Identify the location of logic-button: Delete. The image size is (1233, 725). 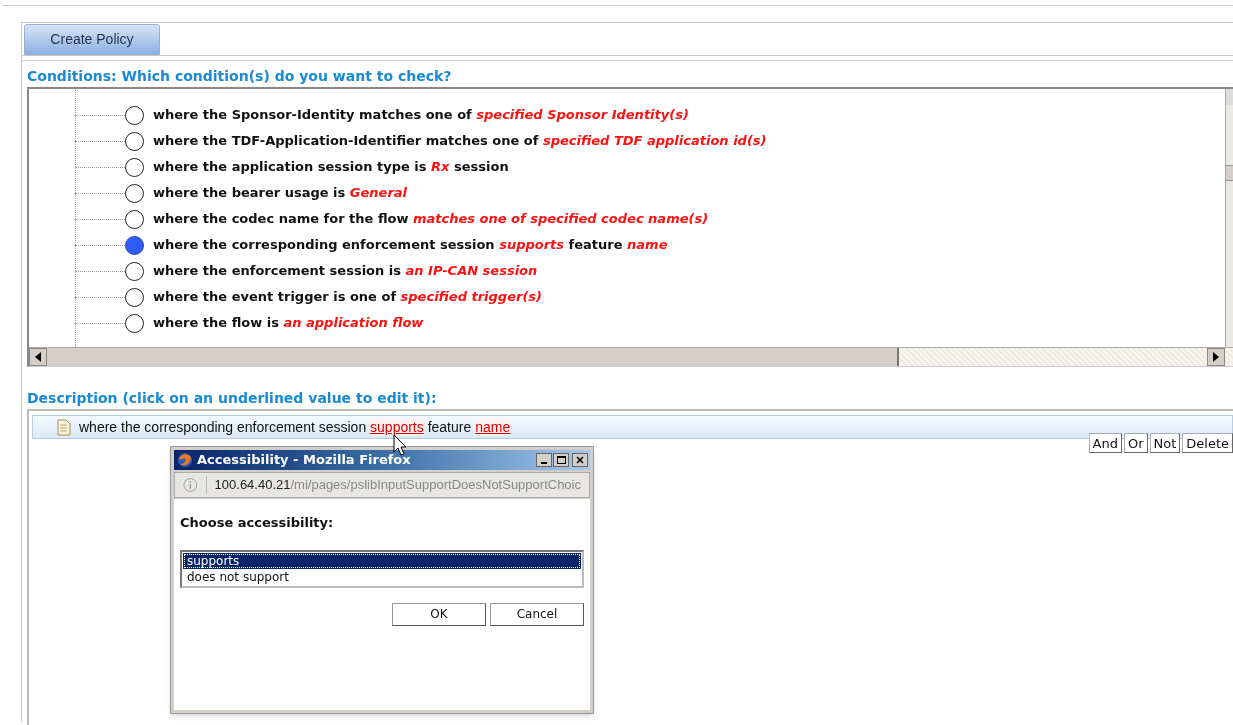
(1207, 443).